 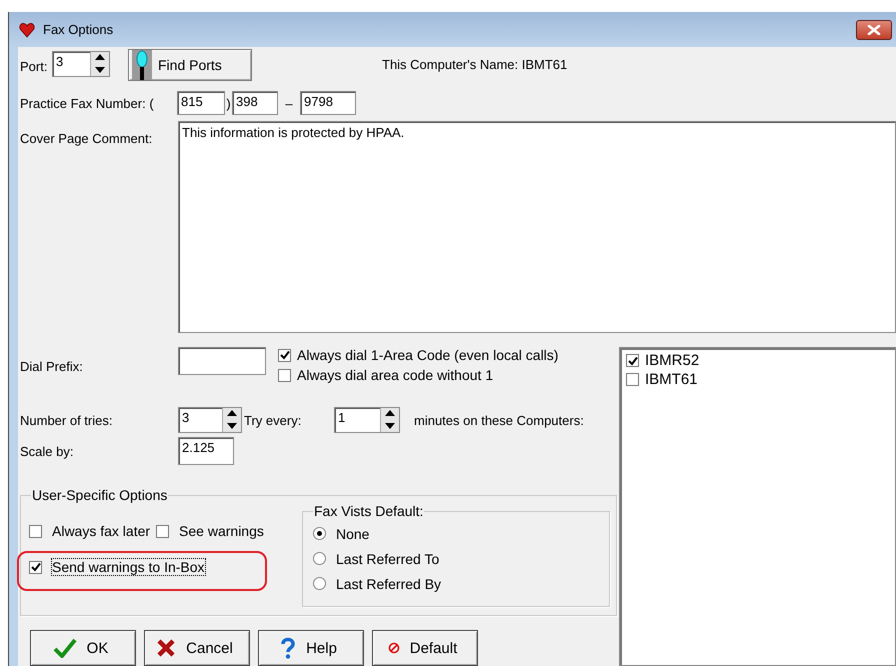 What do you see at coordinates (27, 30) in the screenshot?
I see `heart-icon` at bounding box center [27, 30].